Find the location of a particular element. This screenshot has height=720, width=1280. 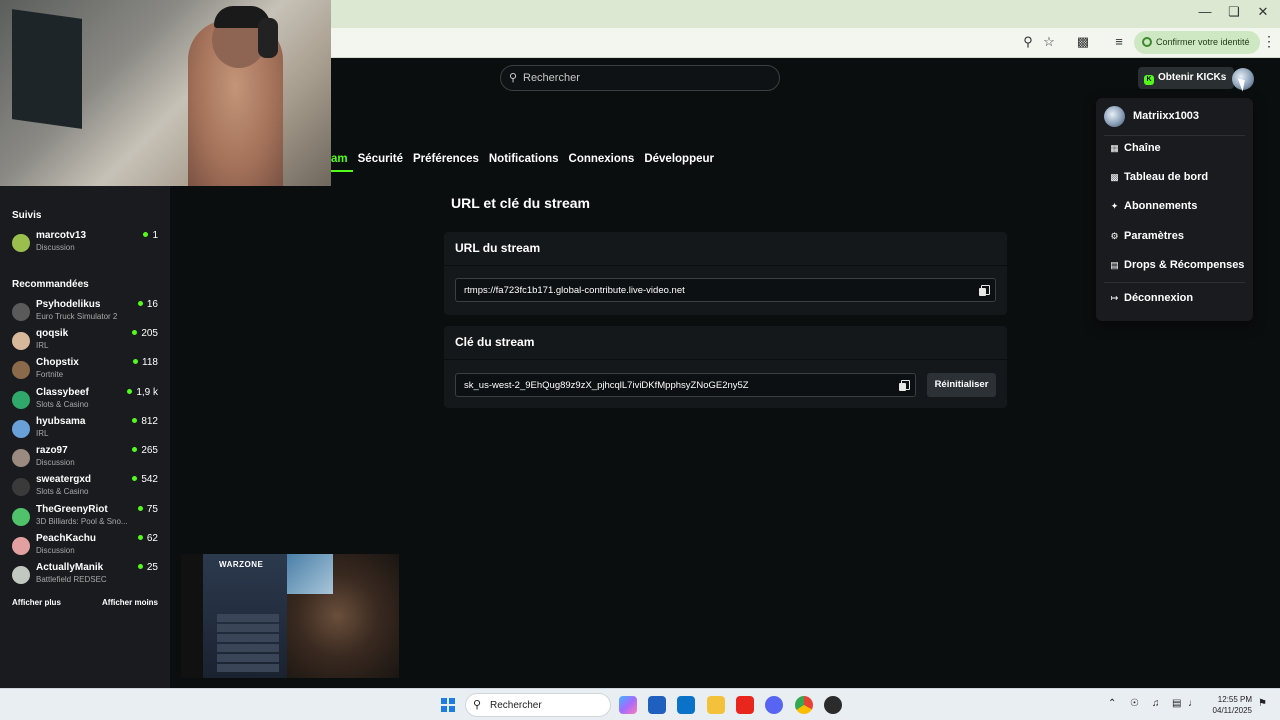

menu-item-logout: ↦ Déconnexion is located at coordinates (1174, 299).